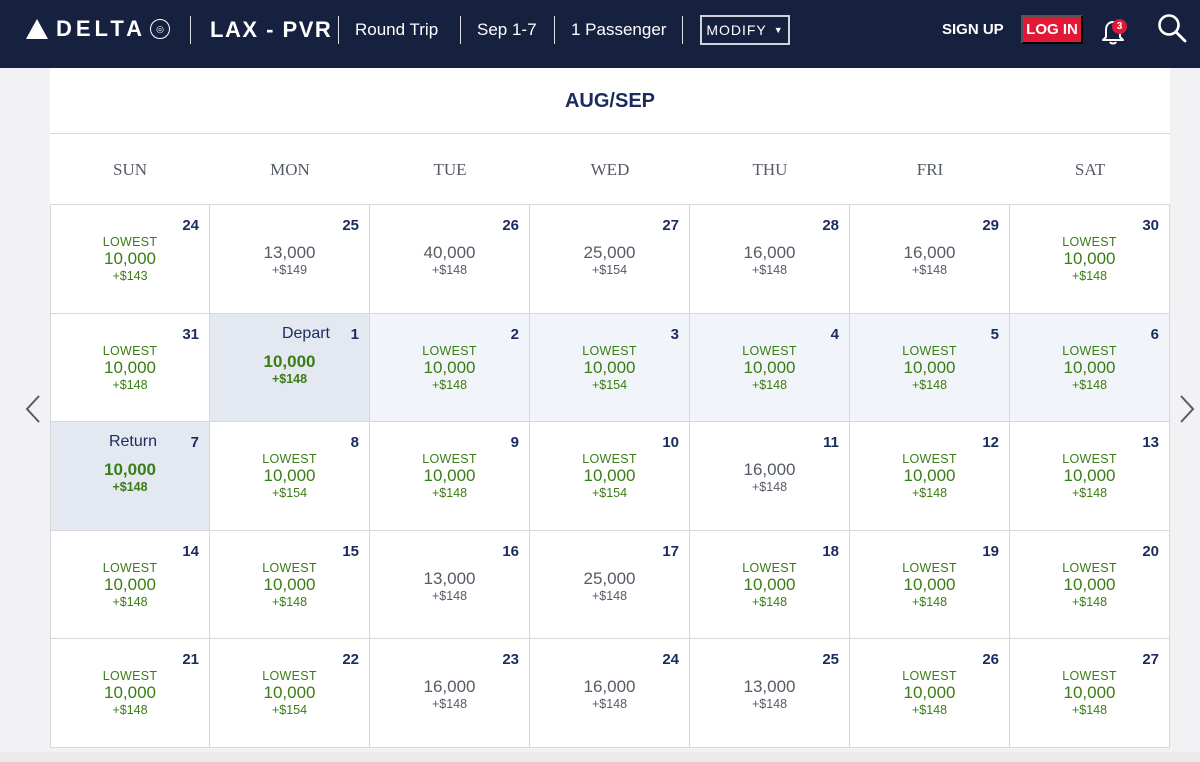 The image size is (1200, 762). I want to click on calendar-day-cell: 26 40,000 +$148, so click(450, 259).